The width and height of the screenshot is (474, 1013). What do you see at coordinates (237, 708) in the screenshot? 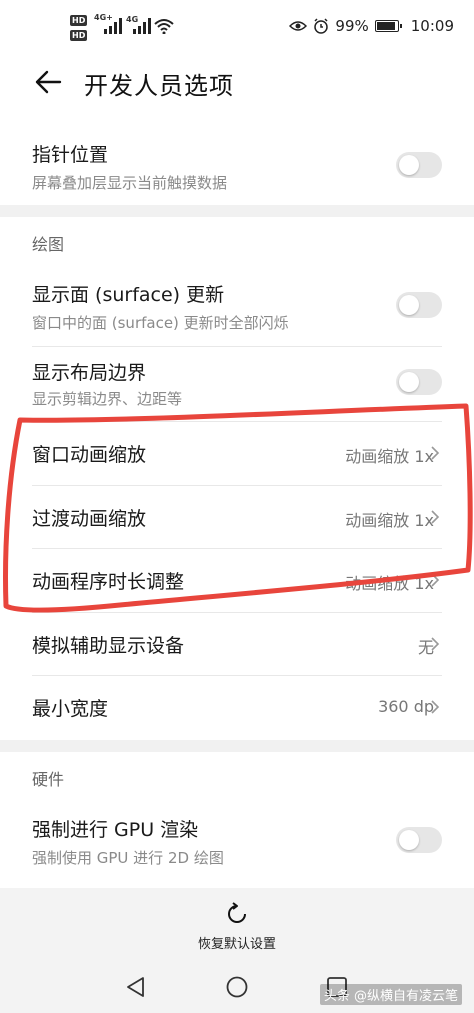
I see `smallest-width-row: 最小宽度 360 dp` at bounding box center [237, 708].